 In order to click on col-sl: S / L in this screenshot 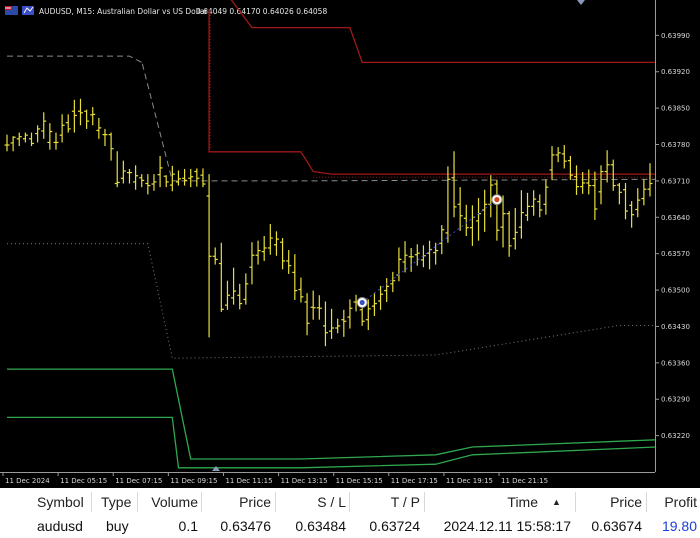, I will do `click(311, 502)`.